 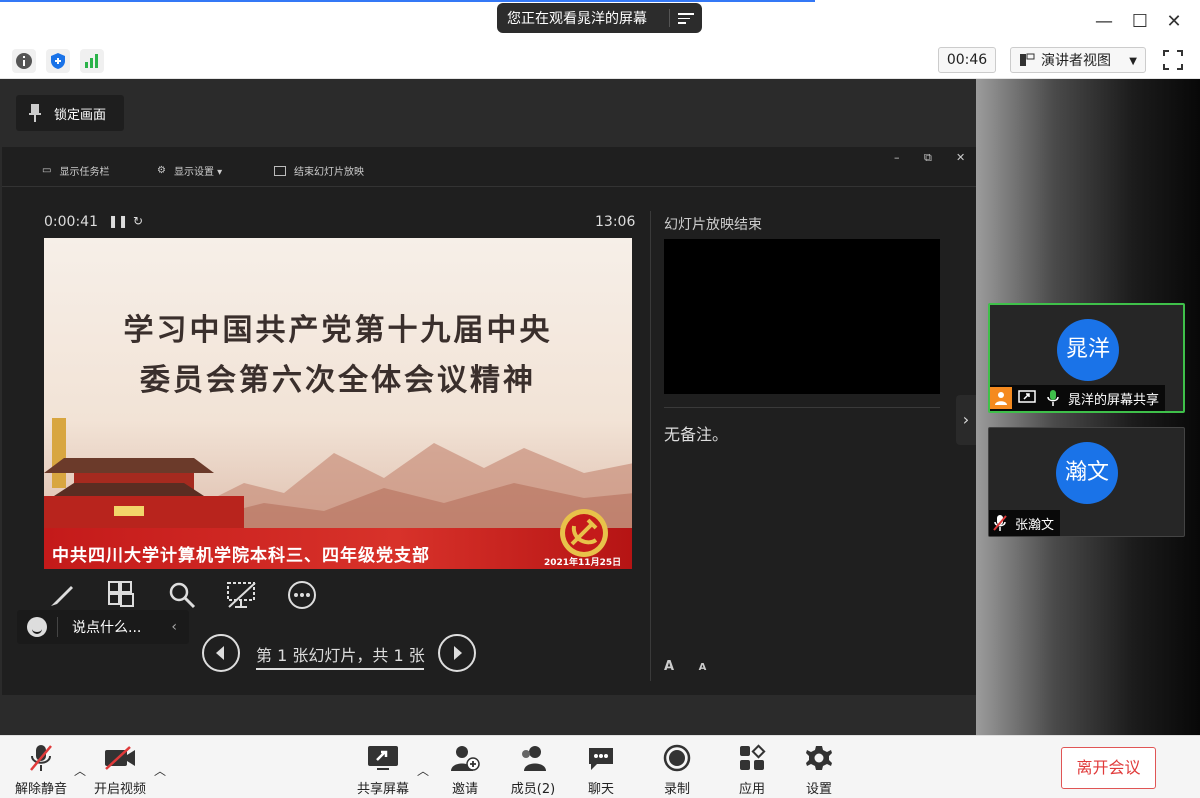 What do you see at coordinates (37, 627) in the screenshot?
I see `emoji-icon` at bounding box center [37, 627].